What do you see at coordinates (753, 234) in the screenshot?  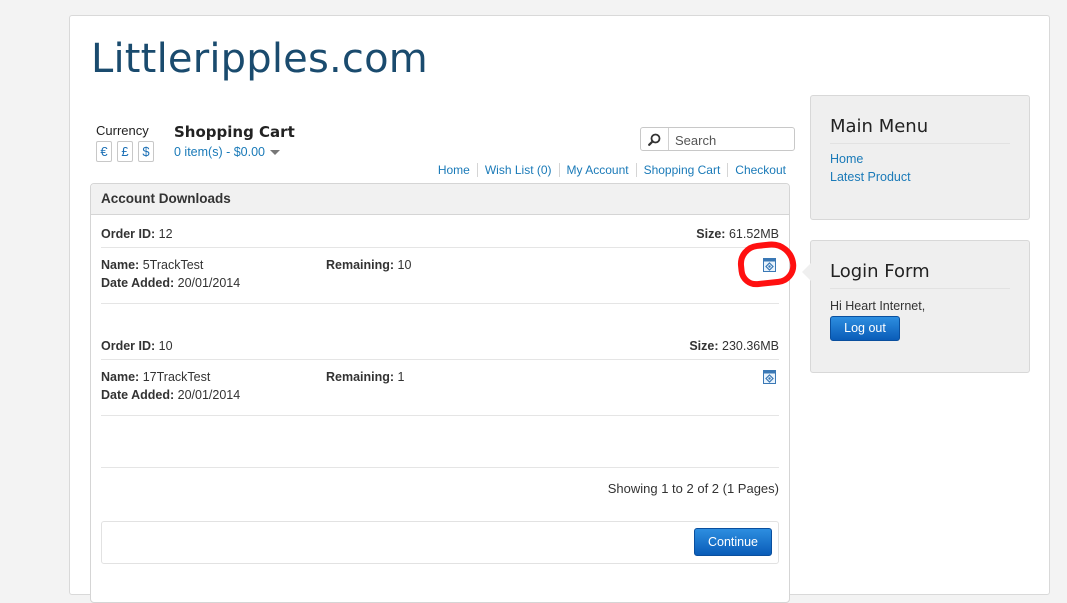 I see `size-value: 61.52MB` at bounding box center [753, 234].